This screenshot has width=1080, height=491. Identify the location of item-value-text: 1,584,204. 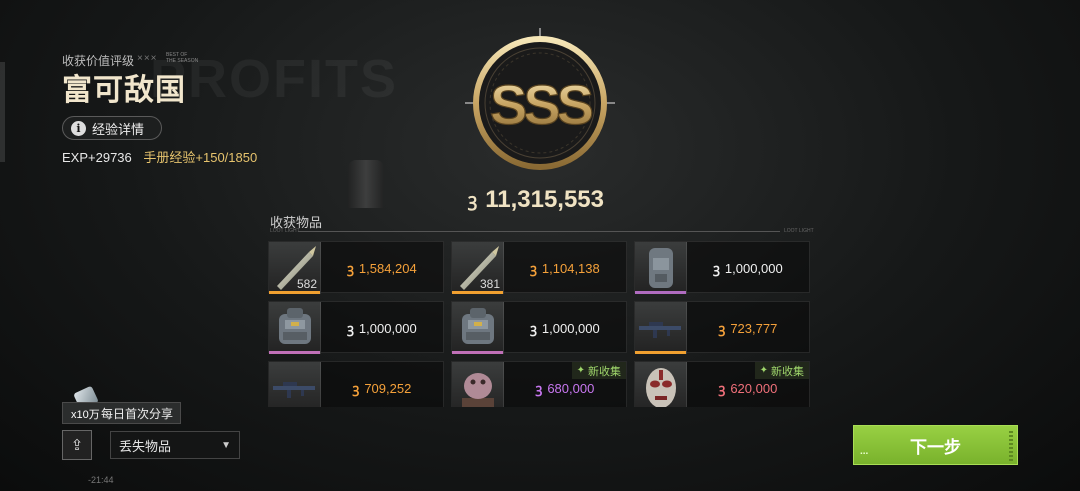
(387, 268).